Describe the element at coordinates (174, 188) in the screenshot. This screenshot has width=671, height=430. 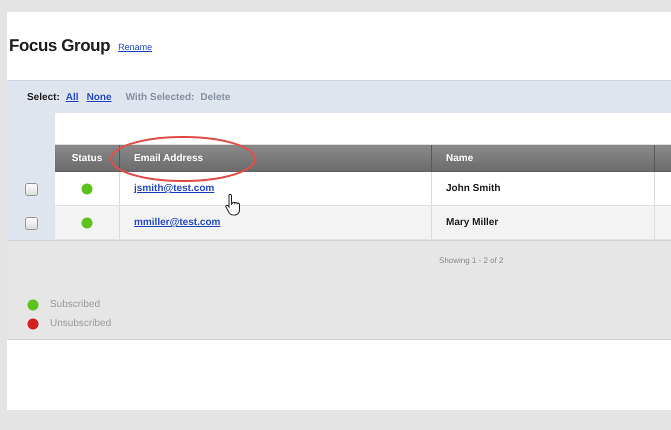
I see `email-link: jsmith@test.com` at that location.